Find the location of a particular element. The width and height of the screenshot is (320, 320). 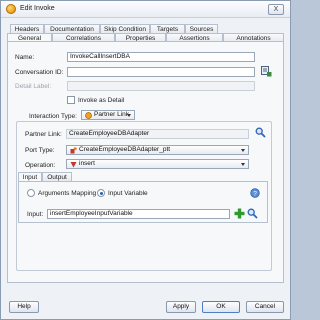

partner-link-field: CreateEmployeeDBAdapter is located at coordinates (157, 134).